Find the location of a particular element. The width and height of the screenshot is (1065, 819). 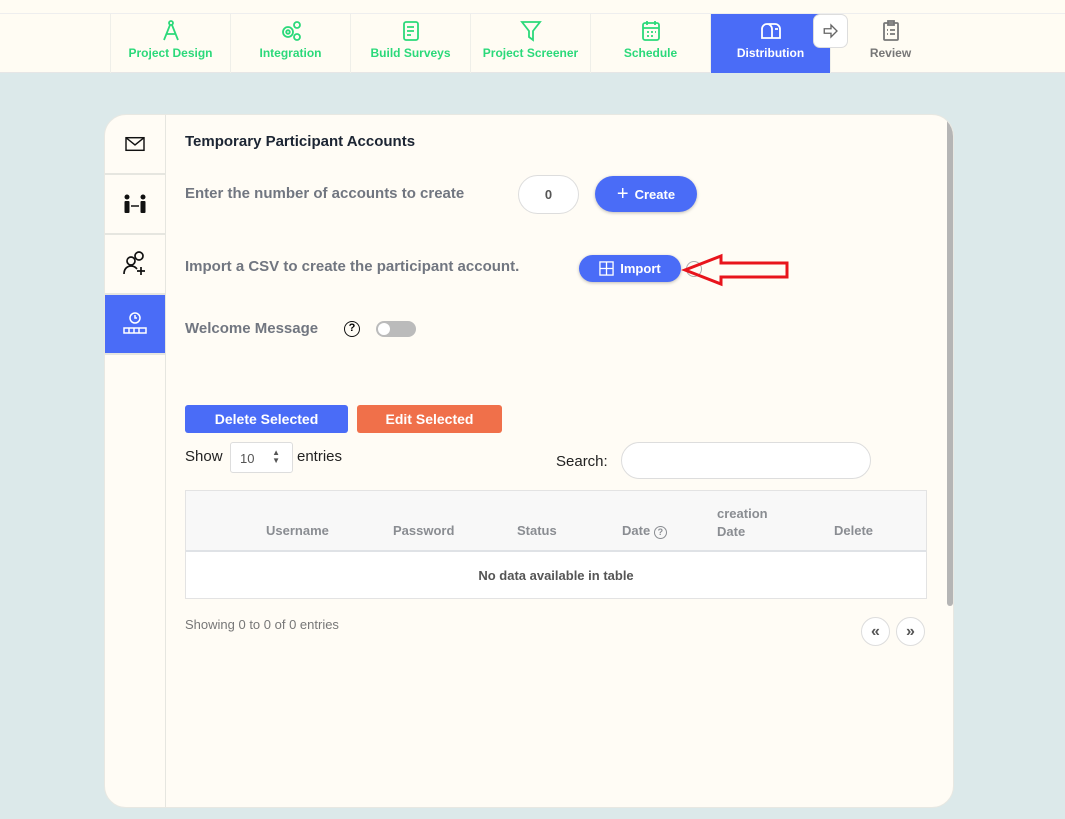

top-strip is located at coordinates (532, 7).